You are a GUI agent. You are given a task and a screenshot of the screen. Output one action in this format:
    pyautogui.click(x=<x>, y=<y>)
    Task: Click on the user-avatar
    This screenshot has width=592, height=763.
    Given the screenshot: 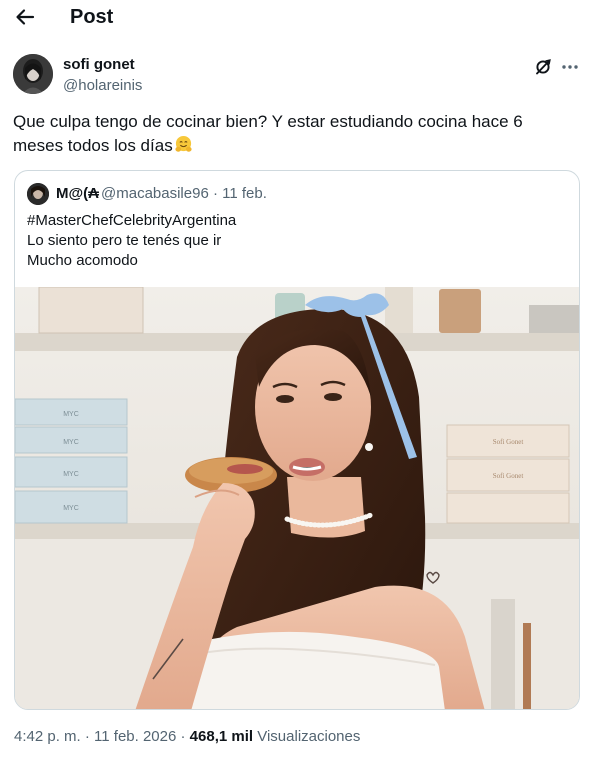 What is the action you would take?
    pyautogui.click(x=33, y=74)
    